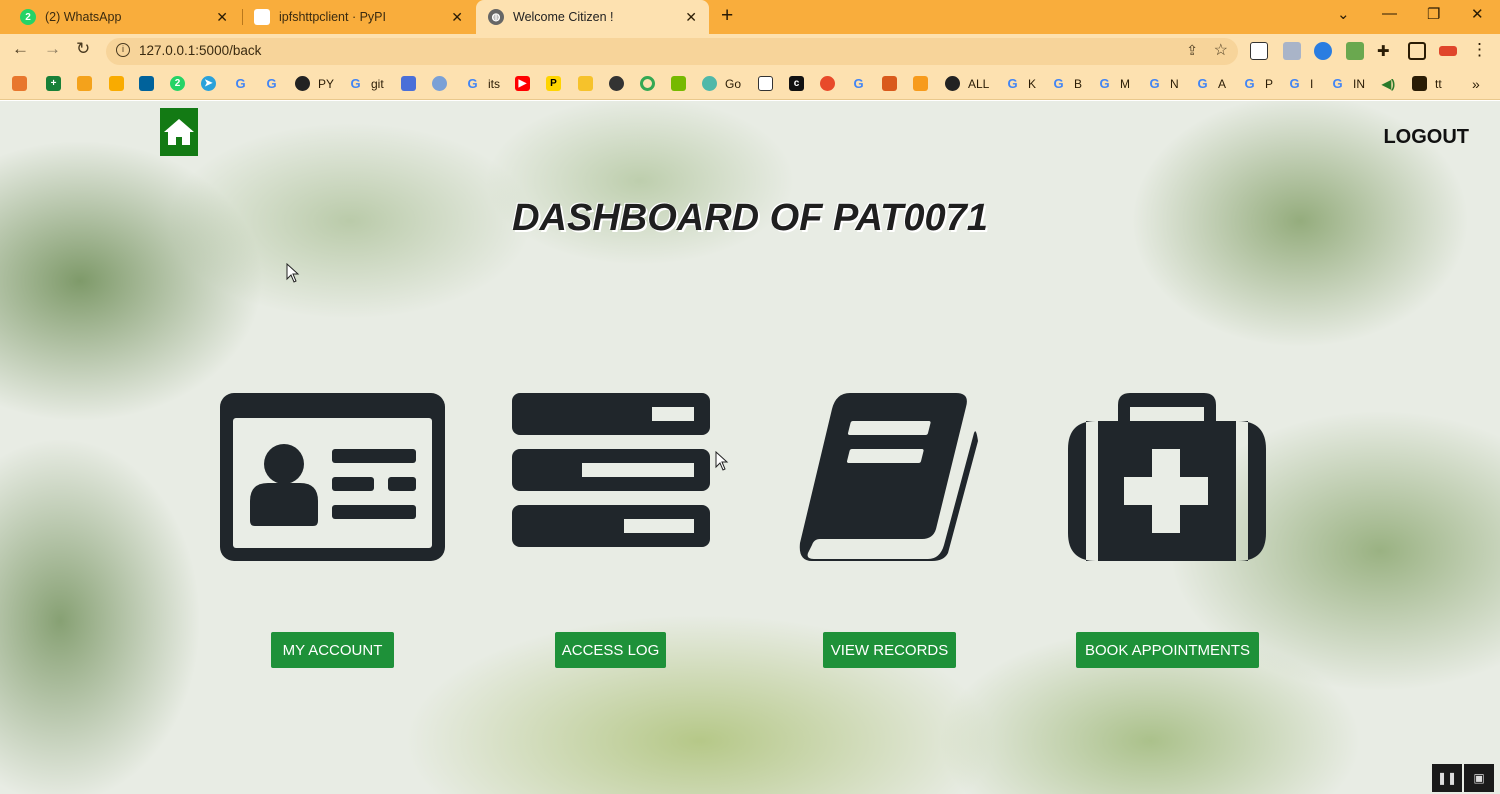 The width and height of the screenshot is (1500, 794). Describe the element at coordinates (496, 17) in the screenshot. I see `globe-icon: ◍` at that location.